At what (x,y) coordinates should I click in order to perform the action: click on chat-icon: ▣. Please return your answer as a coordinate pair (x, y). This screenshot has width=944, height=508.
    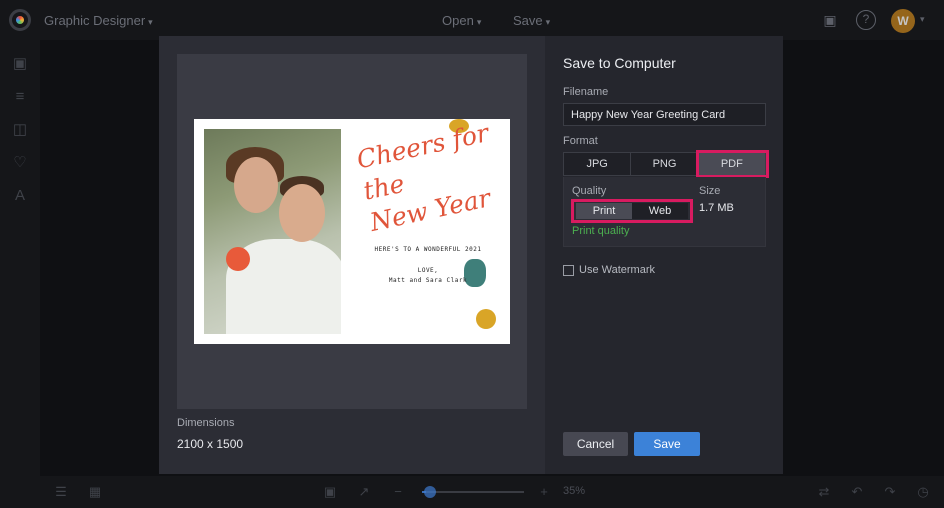
    Looking at the image, I should click on (830, 20).